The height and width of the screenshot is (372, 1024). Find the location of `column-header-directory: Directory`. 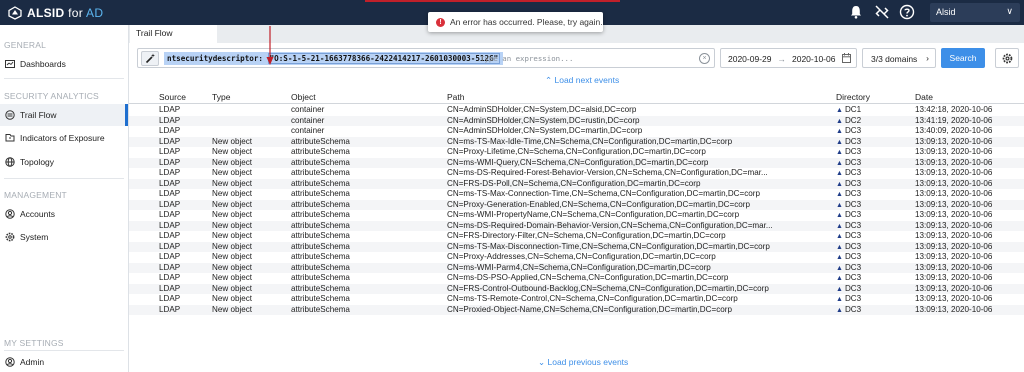

column-header-directory: Directory is located at coordinates (873, 97).